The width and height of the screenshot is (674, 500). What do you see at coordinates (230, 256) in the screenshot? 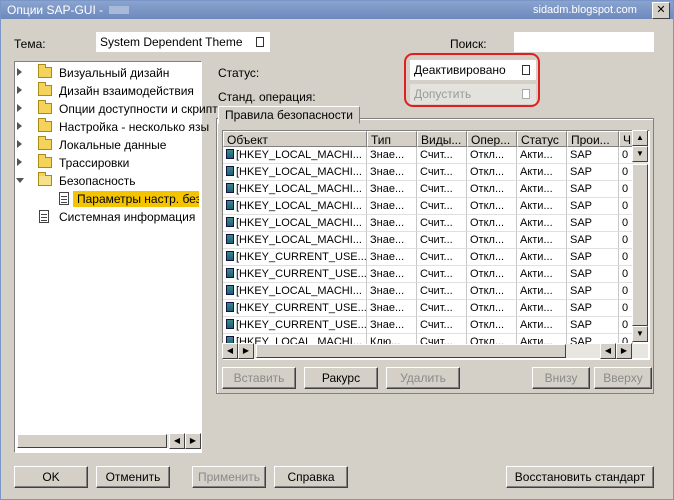
I see `registry-key-icon` at bounding box center [230, 256].